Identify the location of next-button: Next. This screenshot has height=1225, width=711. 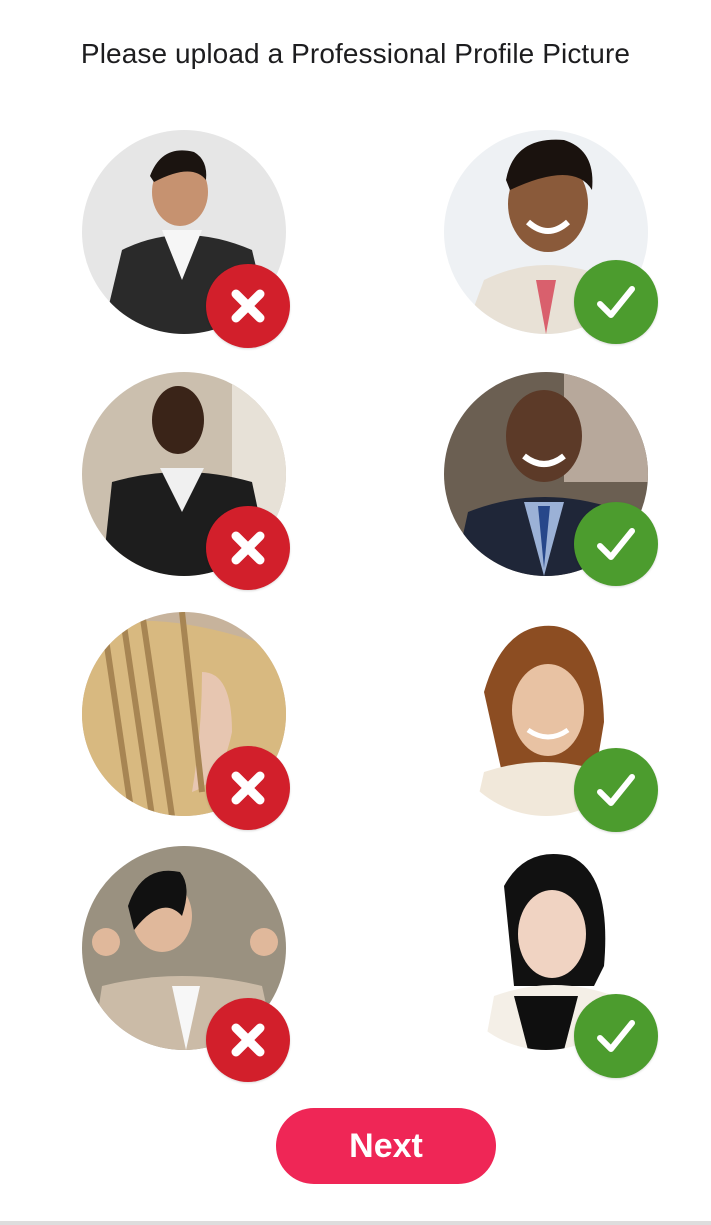
(386, 1146).